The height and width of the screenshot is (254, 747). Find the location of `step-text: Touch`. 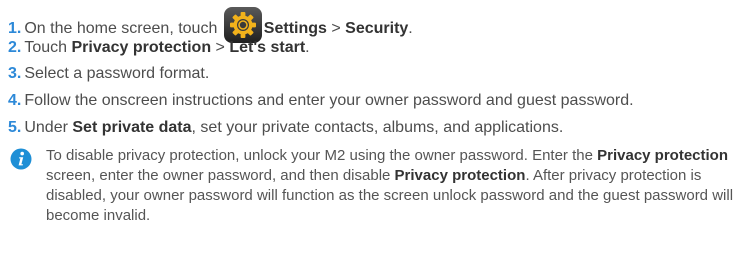

step-text: Touch is located at coordinates (48, 47).